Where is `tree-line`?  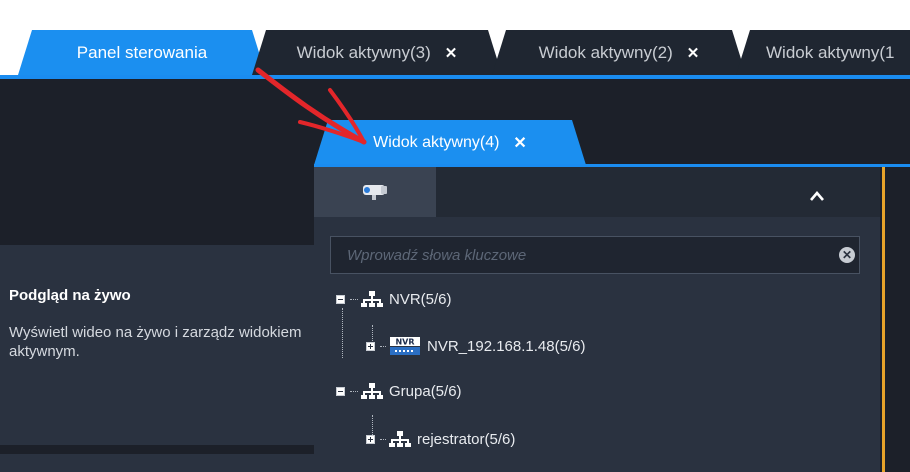 tree-line is located at coordinates (342, 333).